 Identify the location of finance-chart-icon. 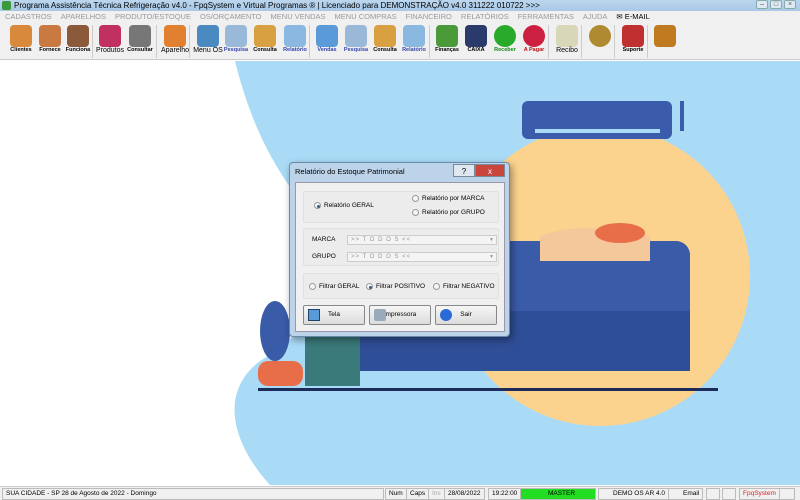
(447, 36).